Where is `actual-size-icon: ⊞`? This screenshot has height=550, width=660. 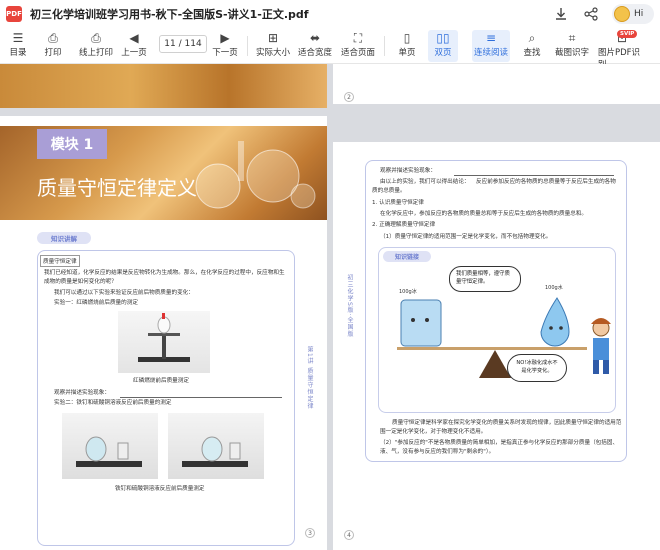
actual-size-icon: ⊞ is located at coordinates (273, 38).